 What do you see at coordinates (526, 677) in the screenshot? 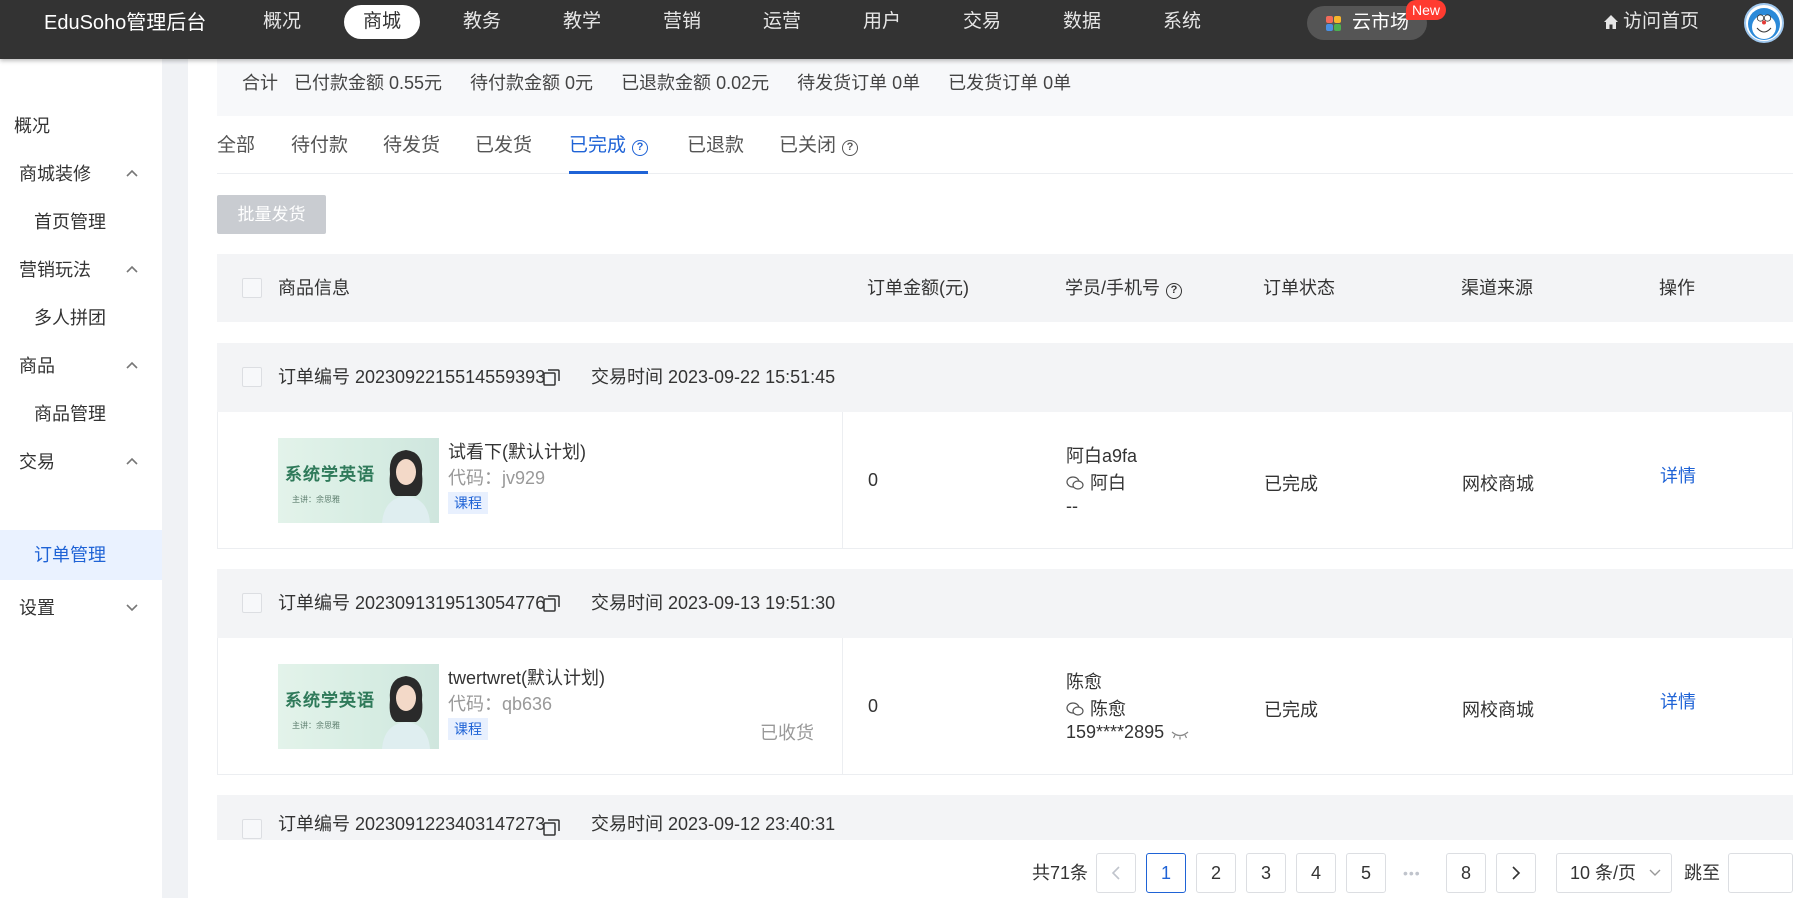
I see `product-name: twertwret(默认计划)` at bounding box center [526, 677].